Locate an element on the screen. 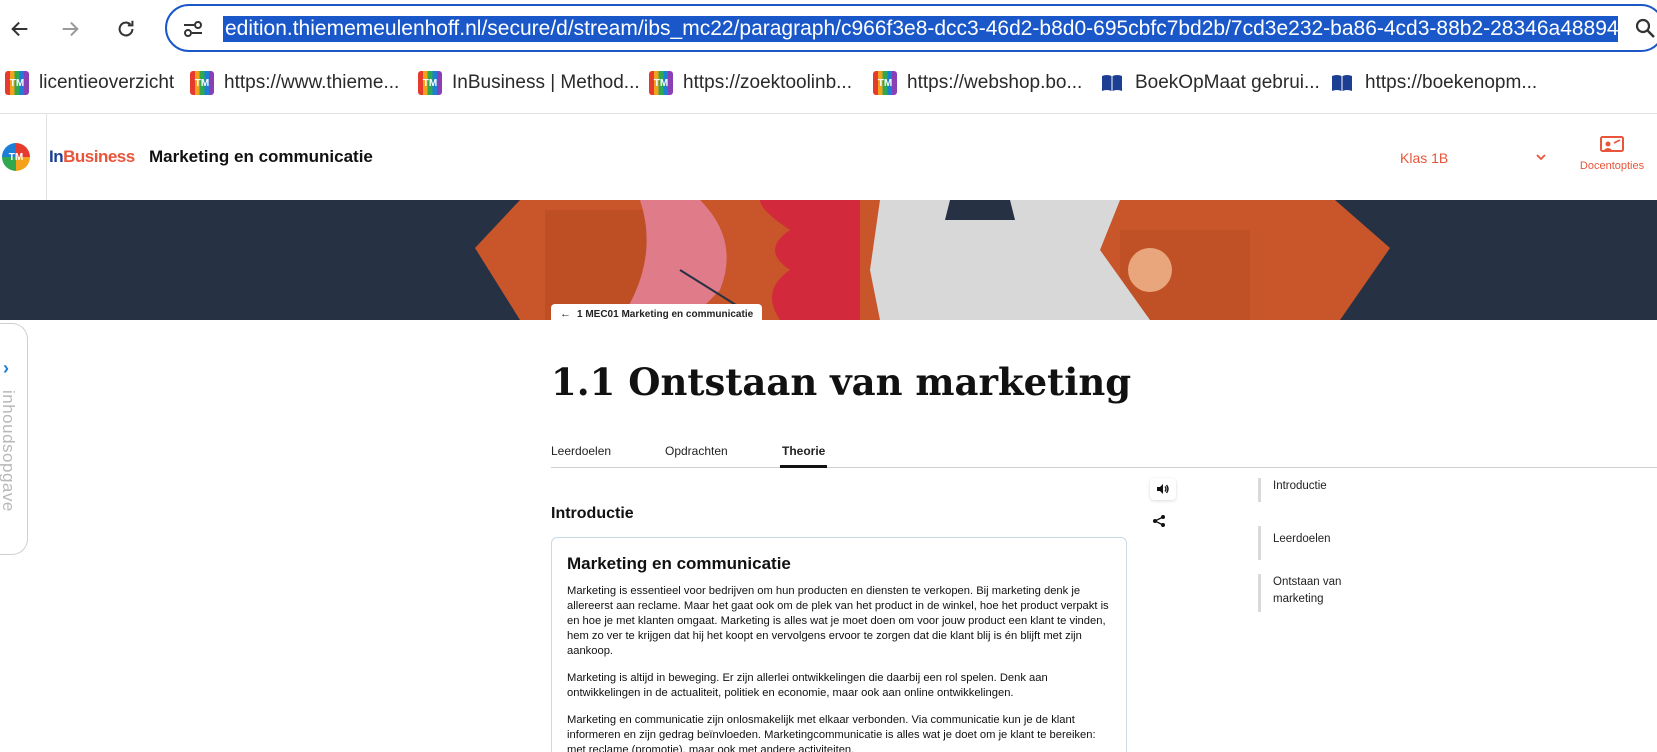 Image resolution: width=1657 pixels, height=752 pixels. back-button is located at coordinates (20, 29).